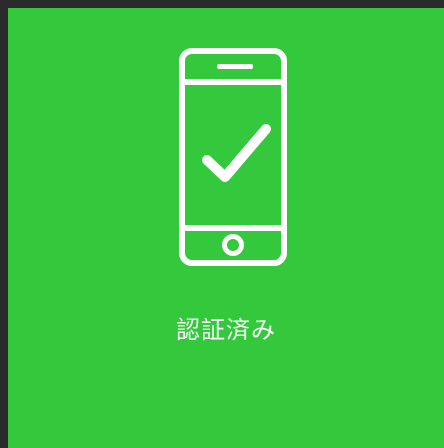 The height and width of the screenshot is (448, 444). Describe the element at coordinates (226, 330) in the screenshot. I see `status-label: 認証済み` at that location.